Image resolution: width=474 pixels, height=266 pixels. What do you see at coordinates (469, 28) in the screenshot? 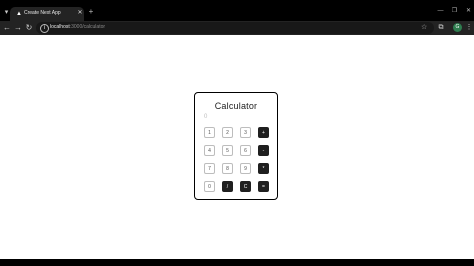
I see `more-menu-icon: ⋮` at bounding box center [469, 28].